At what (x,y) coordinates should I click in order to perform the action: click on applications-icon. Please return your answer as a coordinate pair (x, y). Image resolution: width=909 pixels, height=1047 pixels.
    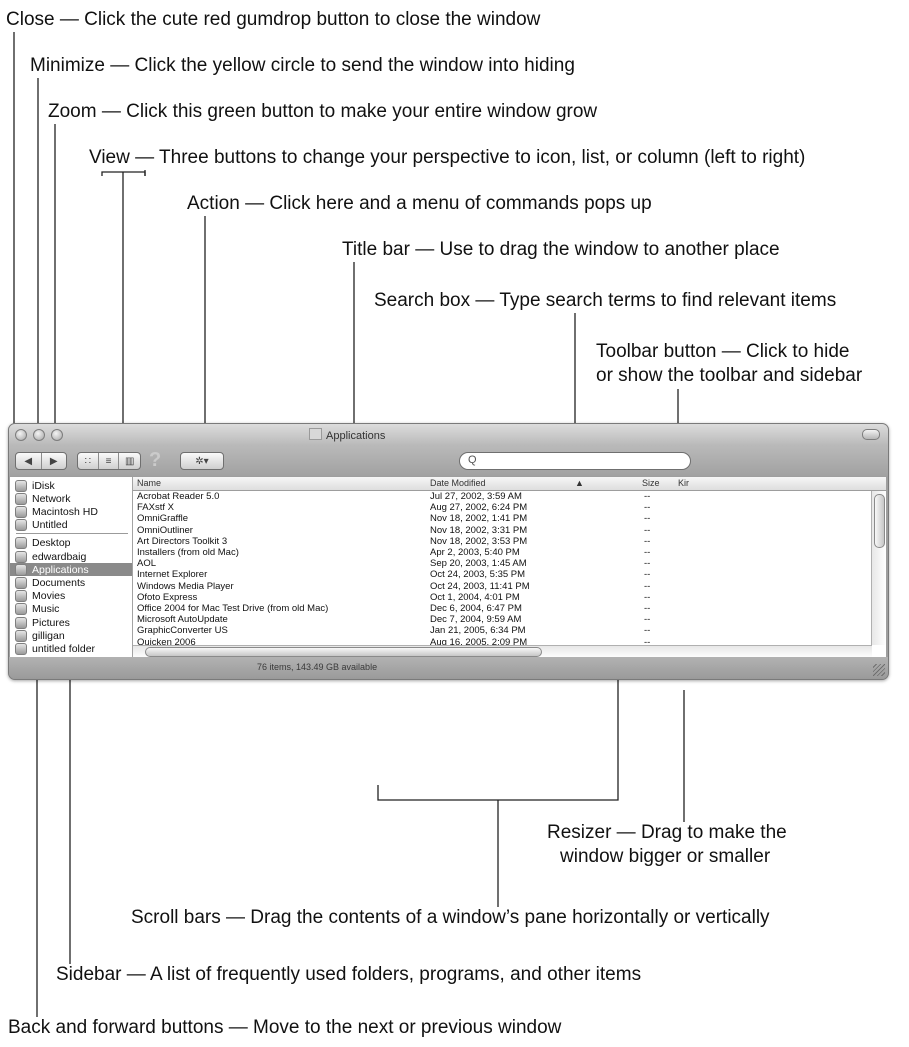
    Looking at the image, I should click on (21, 569).